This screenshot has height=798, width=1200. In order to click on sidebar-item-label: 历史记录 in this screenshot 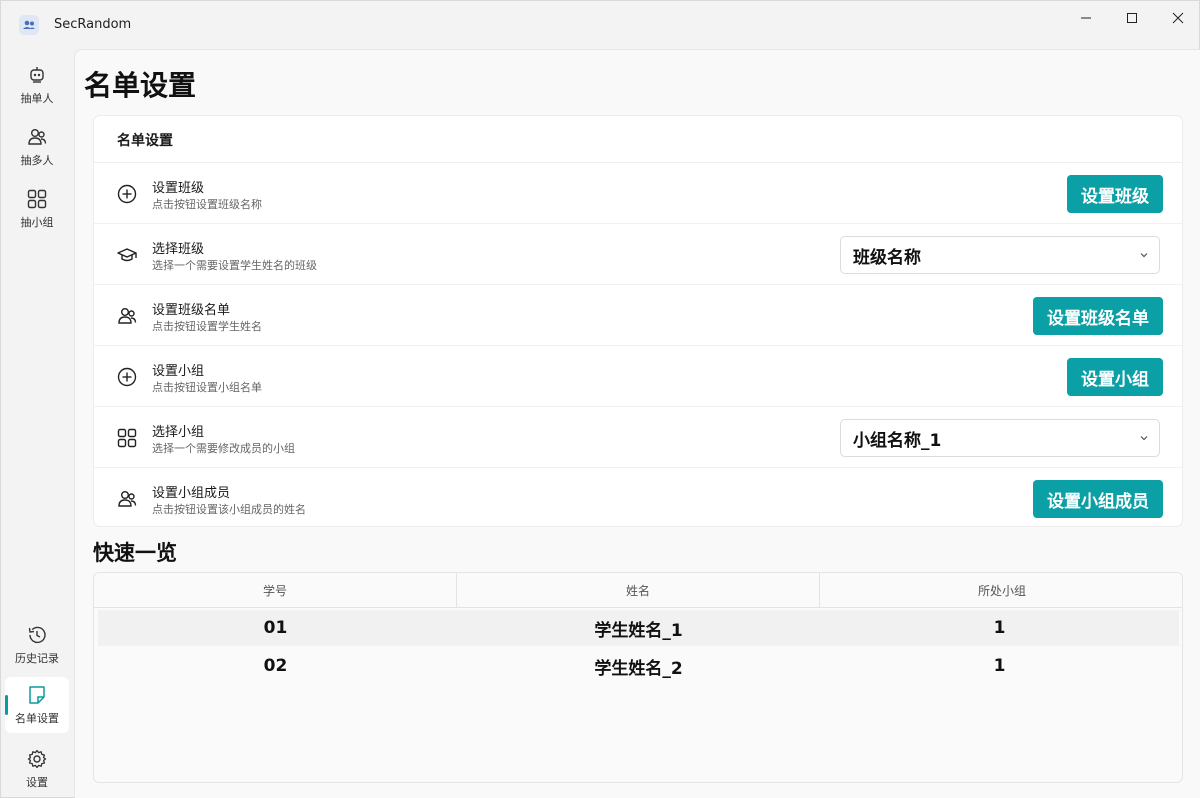, I will do `click(37, 658)`.